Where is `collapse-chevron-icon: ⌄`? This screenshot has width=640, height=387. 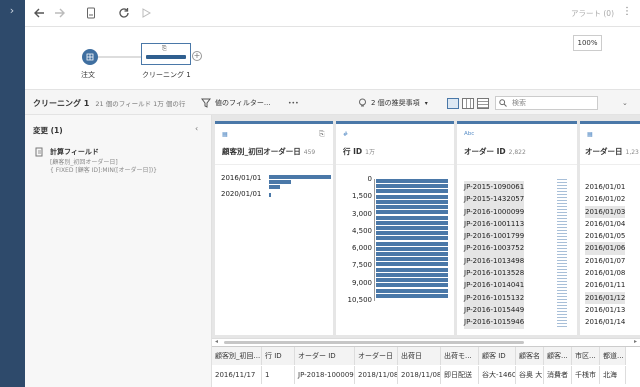
collapse-chevron-icon: ⌄ is located at coordinates (625, 103).